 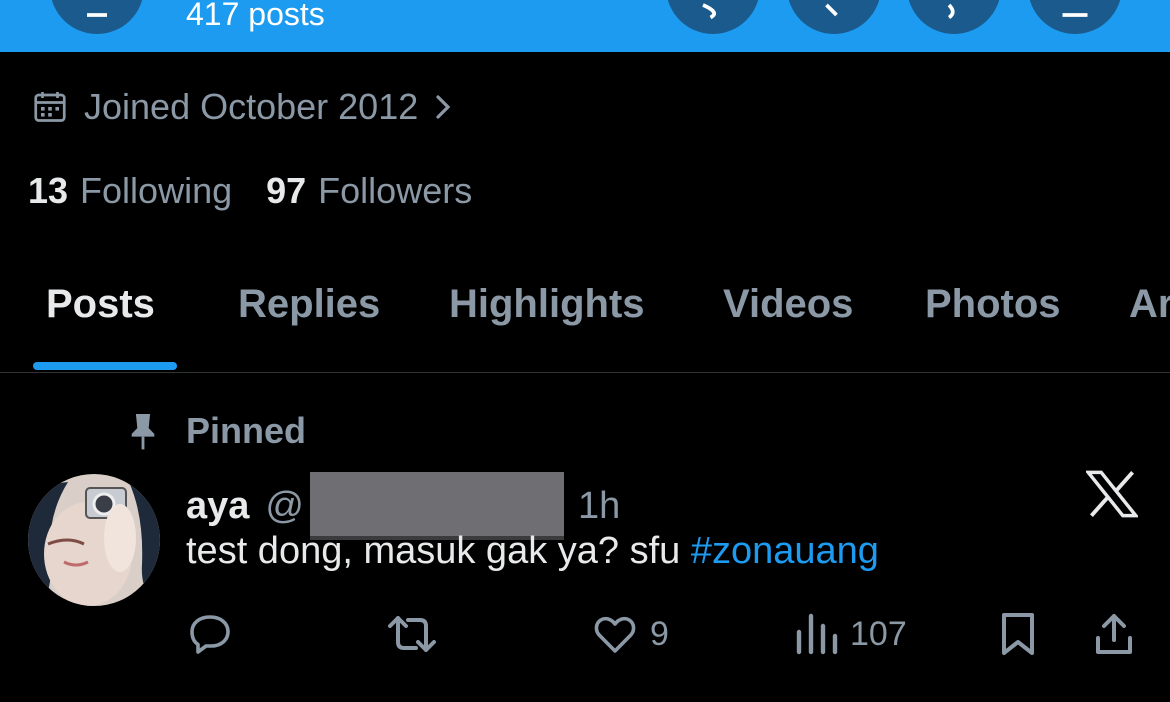 What do you see at coordinates (1112, 494) in the screenshot?
I see `x-logo-icon` at bounding box center [1112, 494].